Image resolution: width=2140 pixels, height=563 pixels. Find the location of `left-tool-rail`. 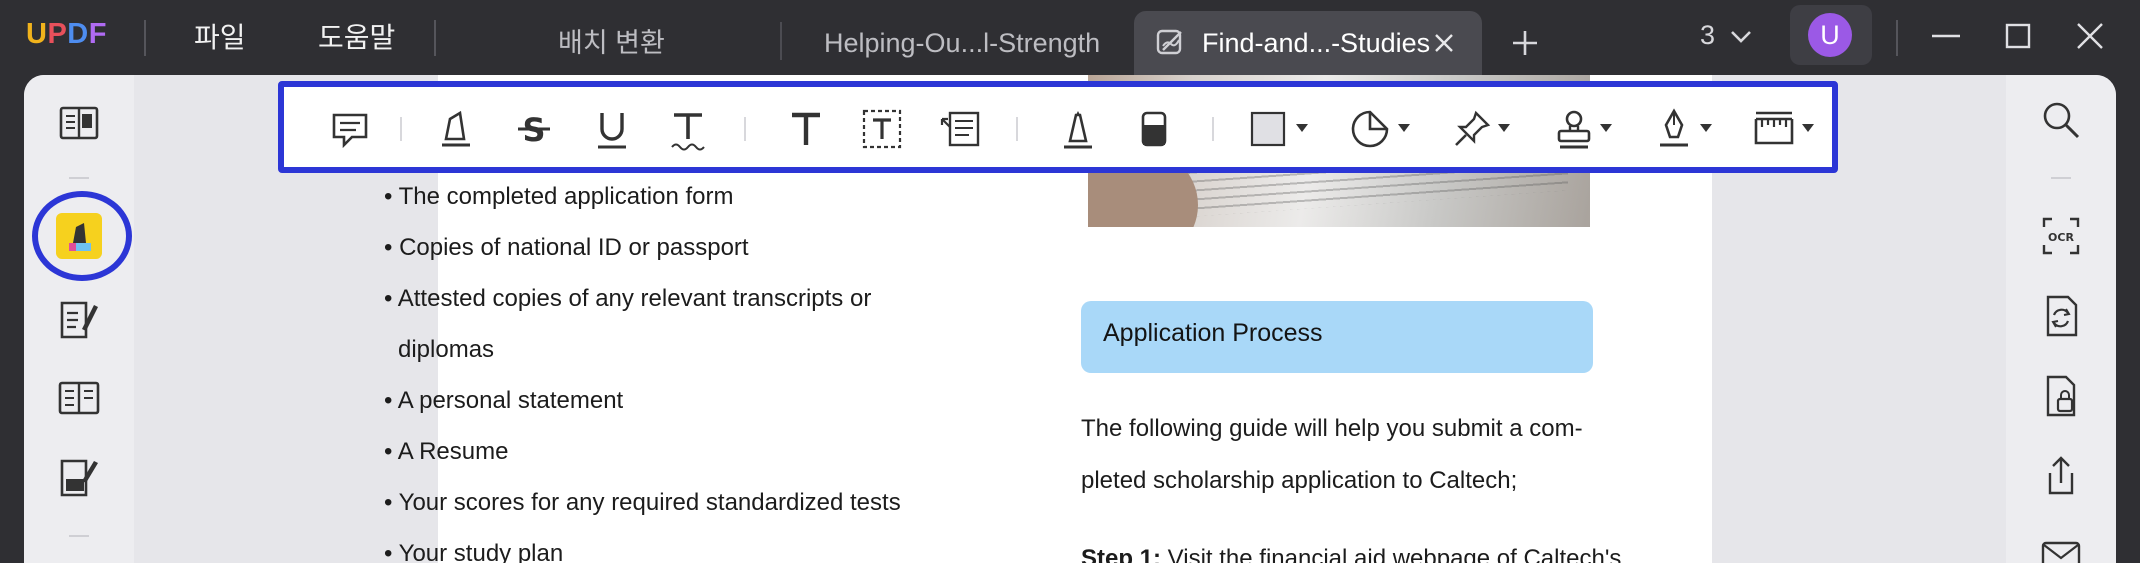

left-tool-rail is located at coordinates (79, 319).